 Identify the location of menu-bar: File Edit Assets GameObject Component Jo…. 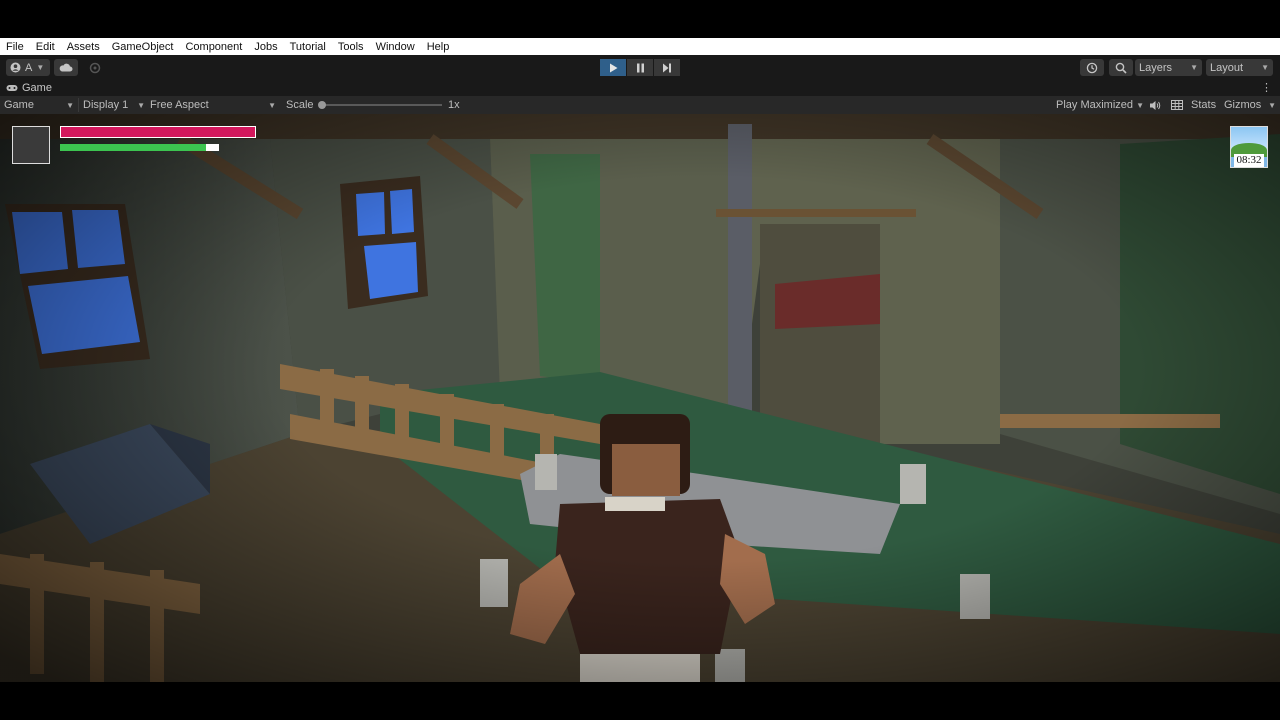
(640, 46).